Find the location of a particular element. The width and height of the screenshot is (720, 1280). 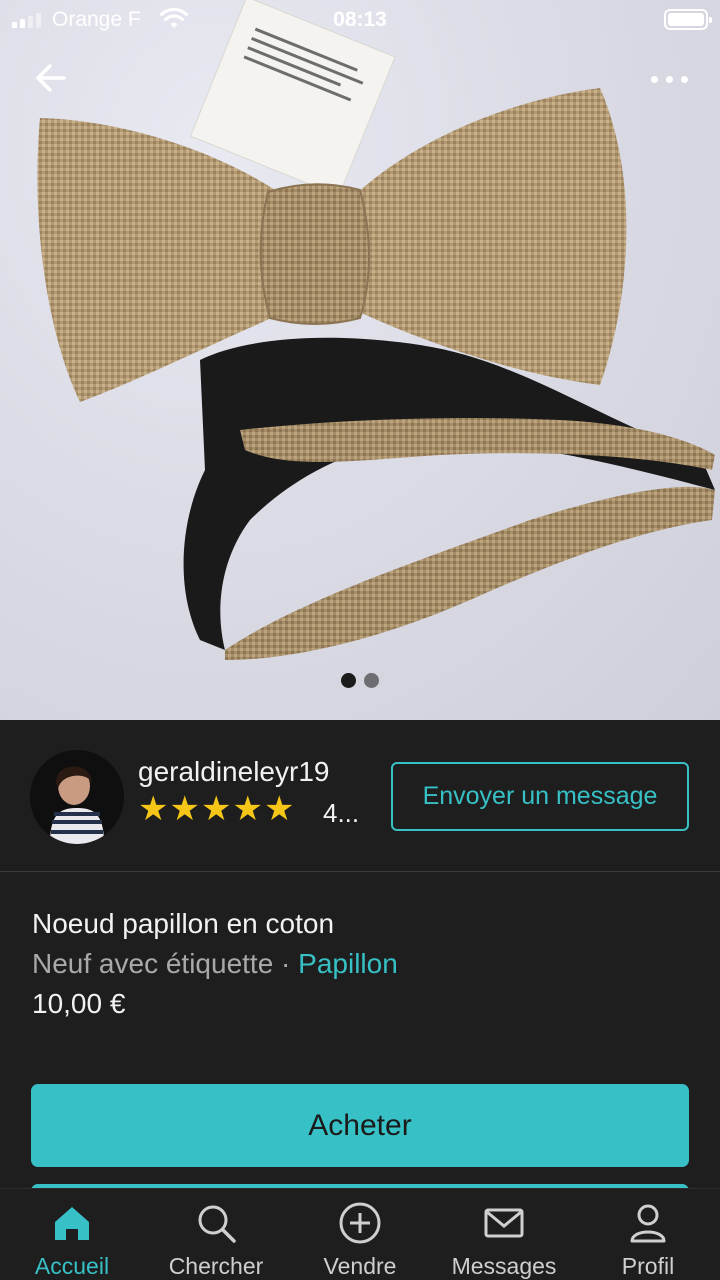

bottom-tab-bar: Accueil Chercher Vendre Messages Profil is located at coordinates (360, 1234).